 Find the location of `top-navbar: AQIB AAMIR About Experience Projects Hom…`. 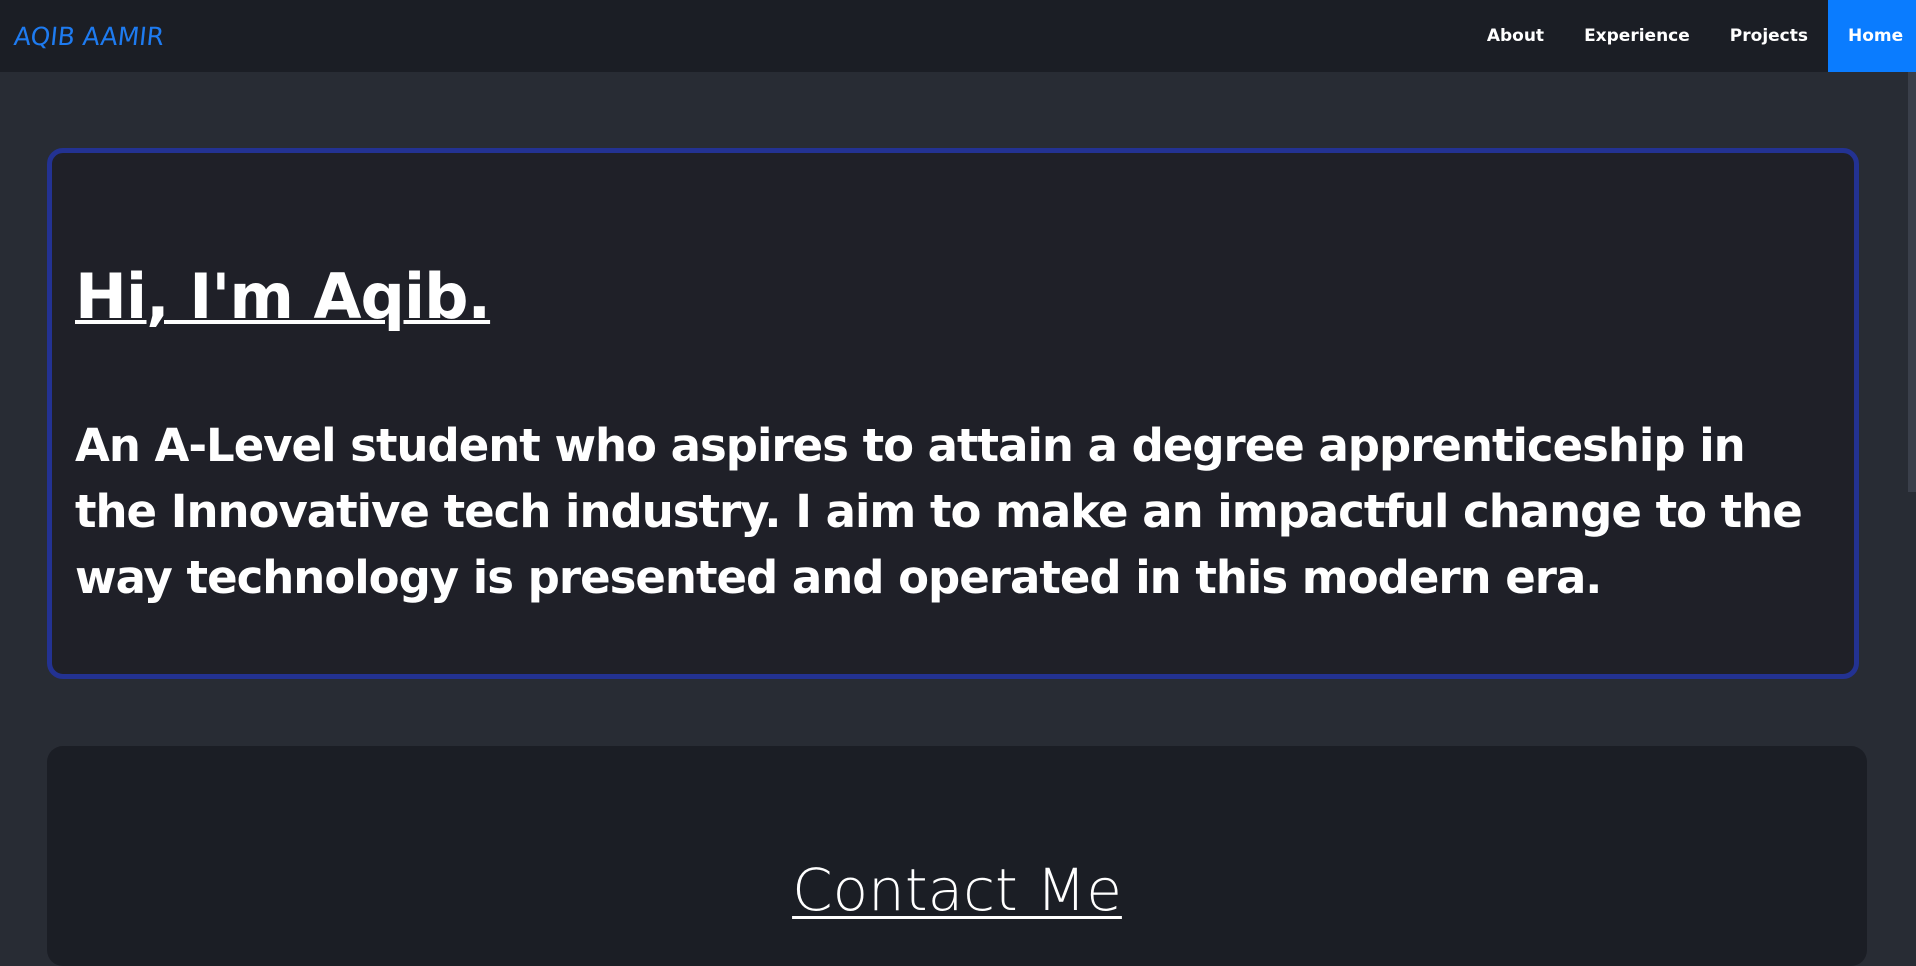

top-navbar: AQIB AAMIR About Experience Projects Hom… is located at coordinates (958, 36).